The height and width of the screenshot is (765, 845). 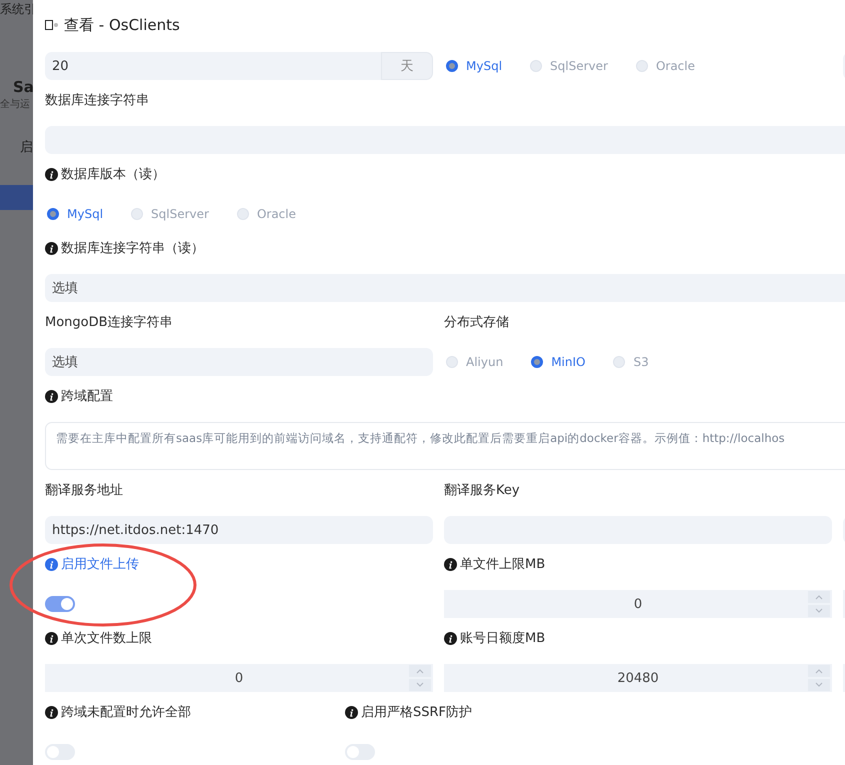 I want to click on modal-title: 查看 - OsClients, so click(x=122, y=25).